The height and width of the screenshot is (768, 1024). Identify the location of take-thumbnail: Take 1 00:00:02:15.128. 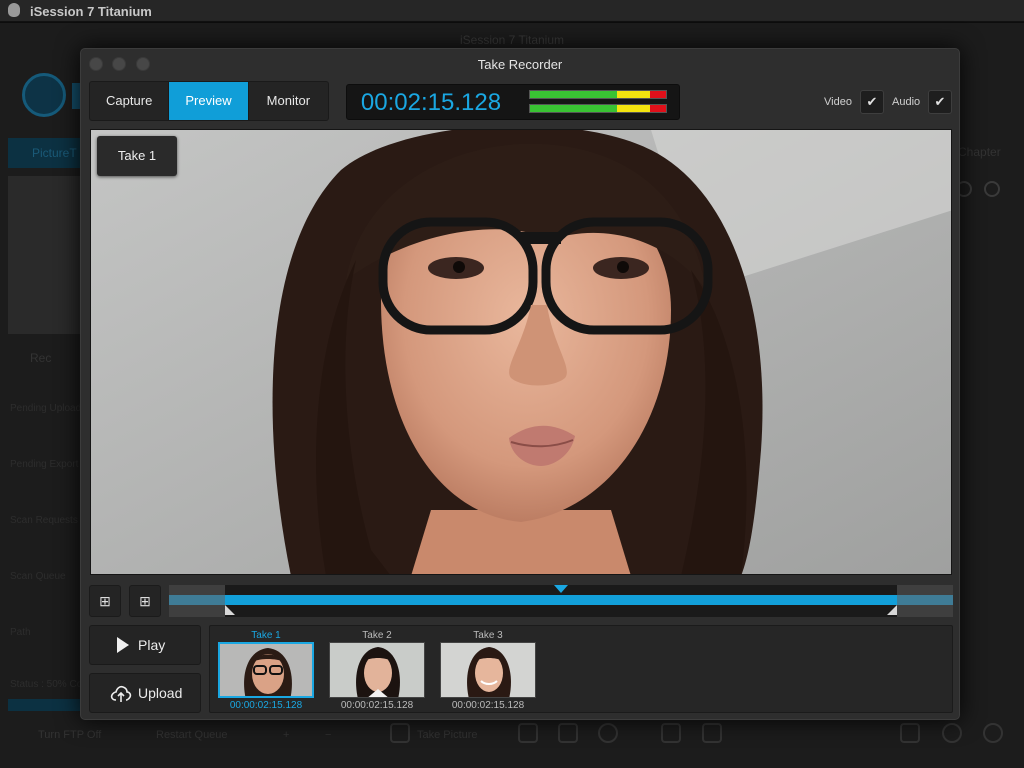
(266, 671).